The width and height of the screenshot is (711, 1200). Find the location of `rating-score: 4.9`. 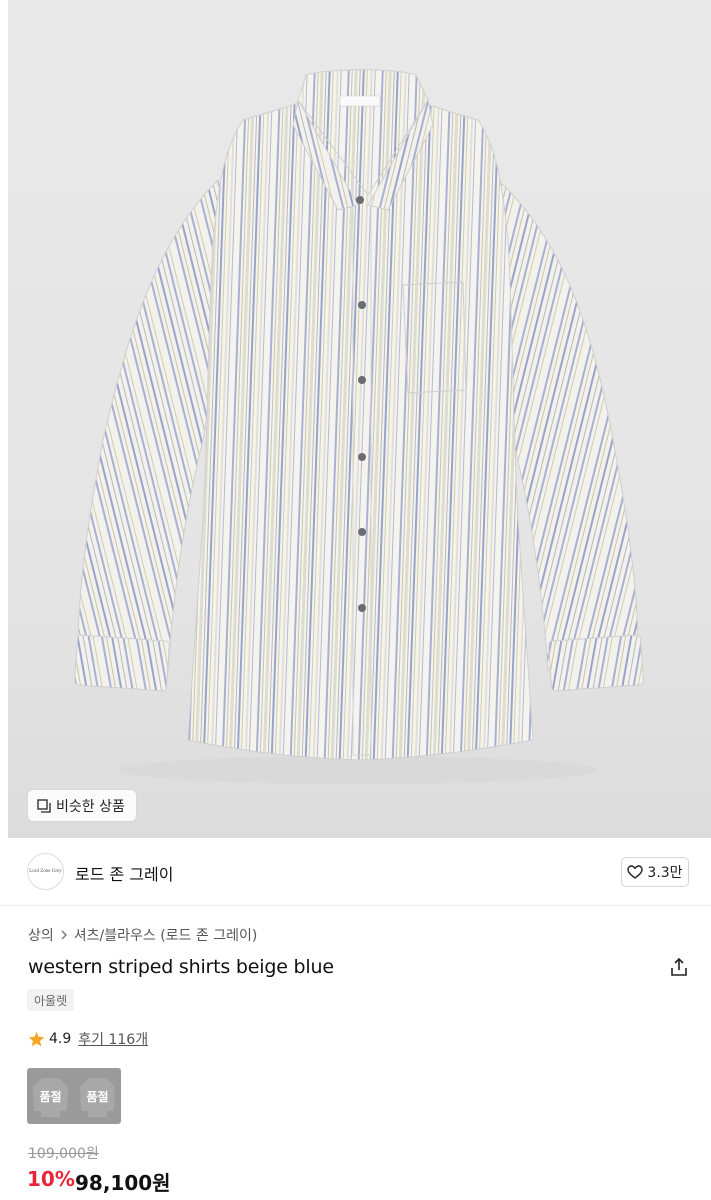

rating-score: 4.9 is located at coordinates (60, 1039).